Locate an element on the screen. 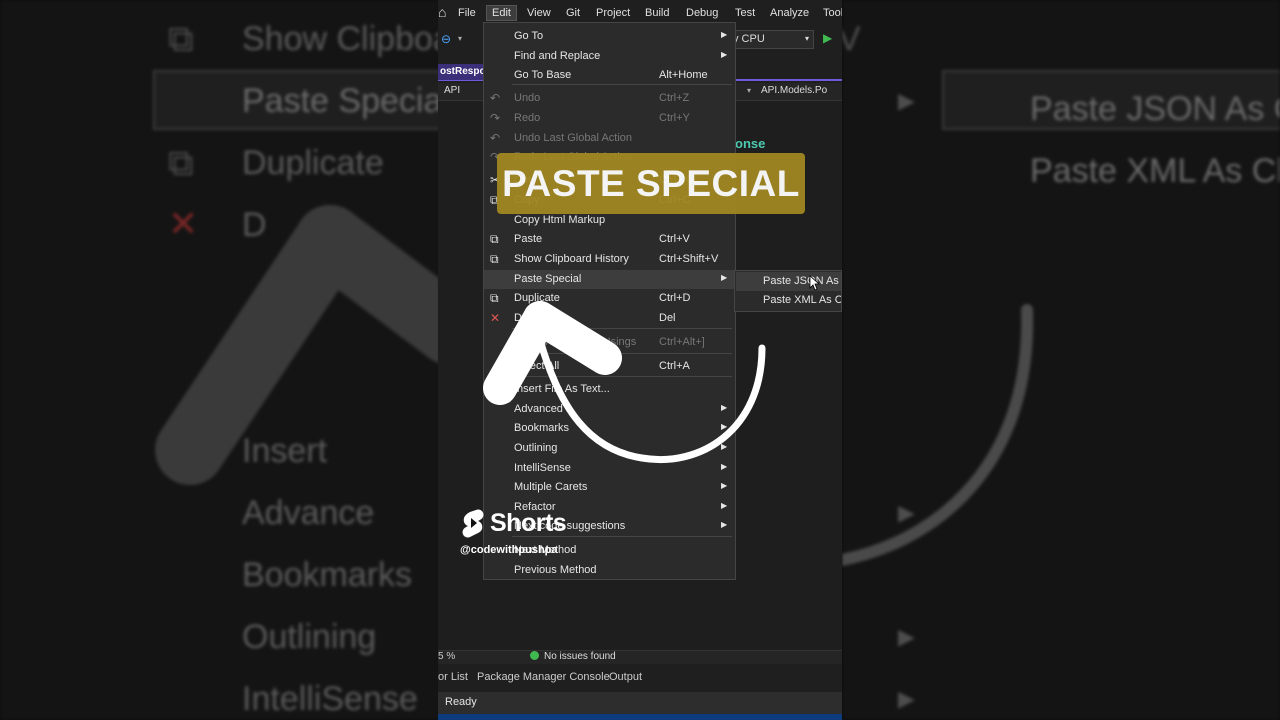 The height and width of the screenshot is (720, 1280). bg-item: IntelliSense is located at coordinates (330, 699).